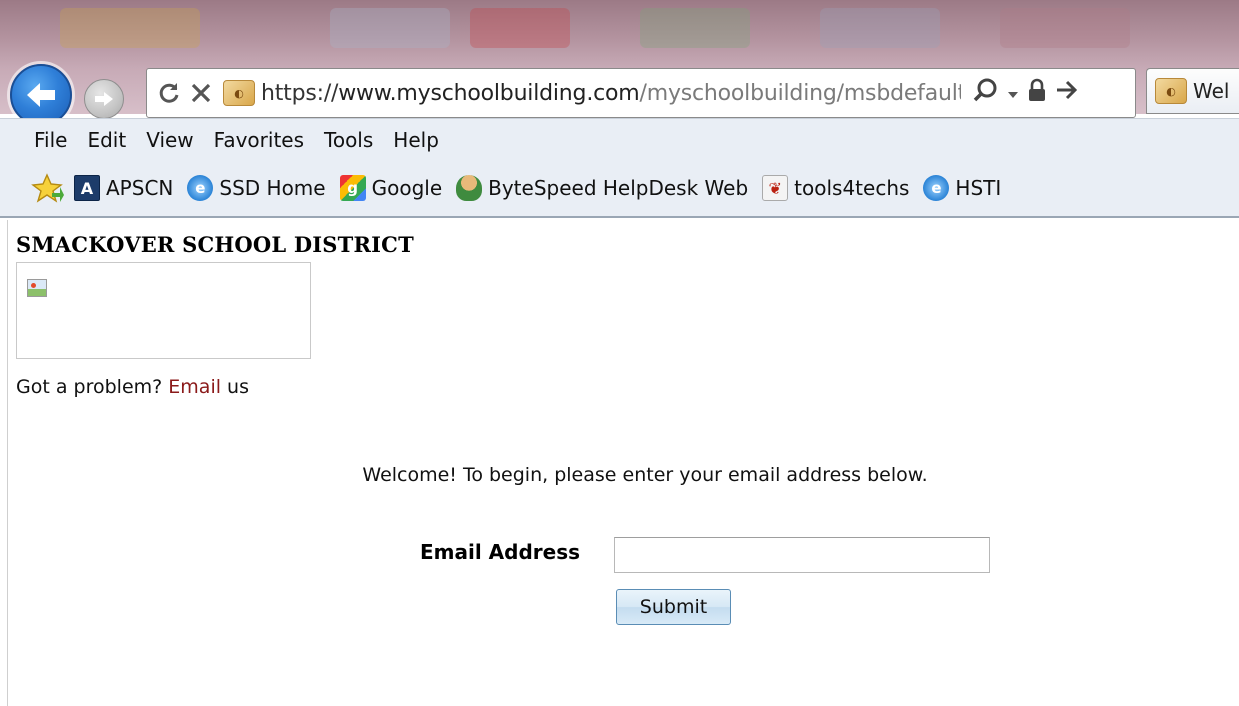 The image size is (1239, 706). Describe the element at coordinates (673, 607) in the screenshot. I see `submit-button: Submit` at that location.